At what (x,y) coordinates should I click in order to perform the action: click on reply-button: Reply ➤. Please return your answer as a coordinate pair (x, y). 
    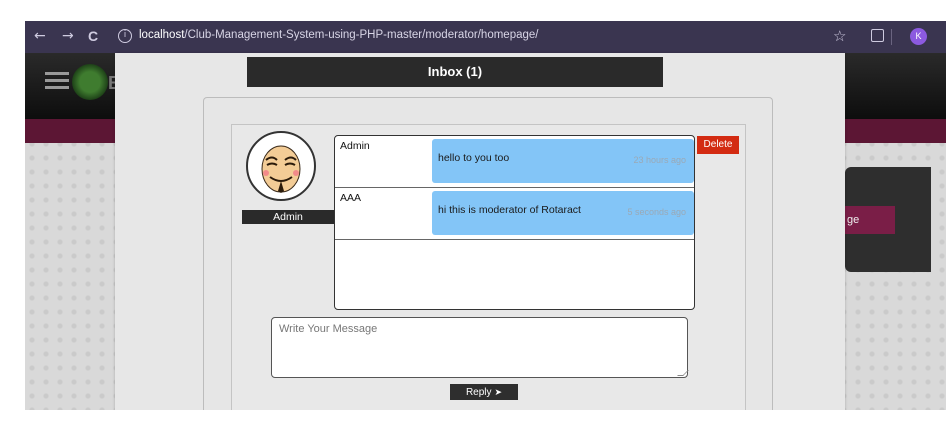
    Looking at the image, I should click on (484, 392).